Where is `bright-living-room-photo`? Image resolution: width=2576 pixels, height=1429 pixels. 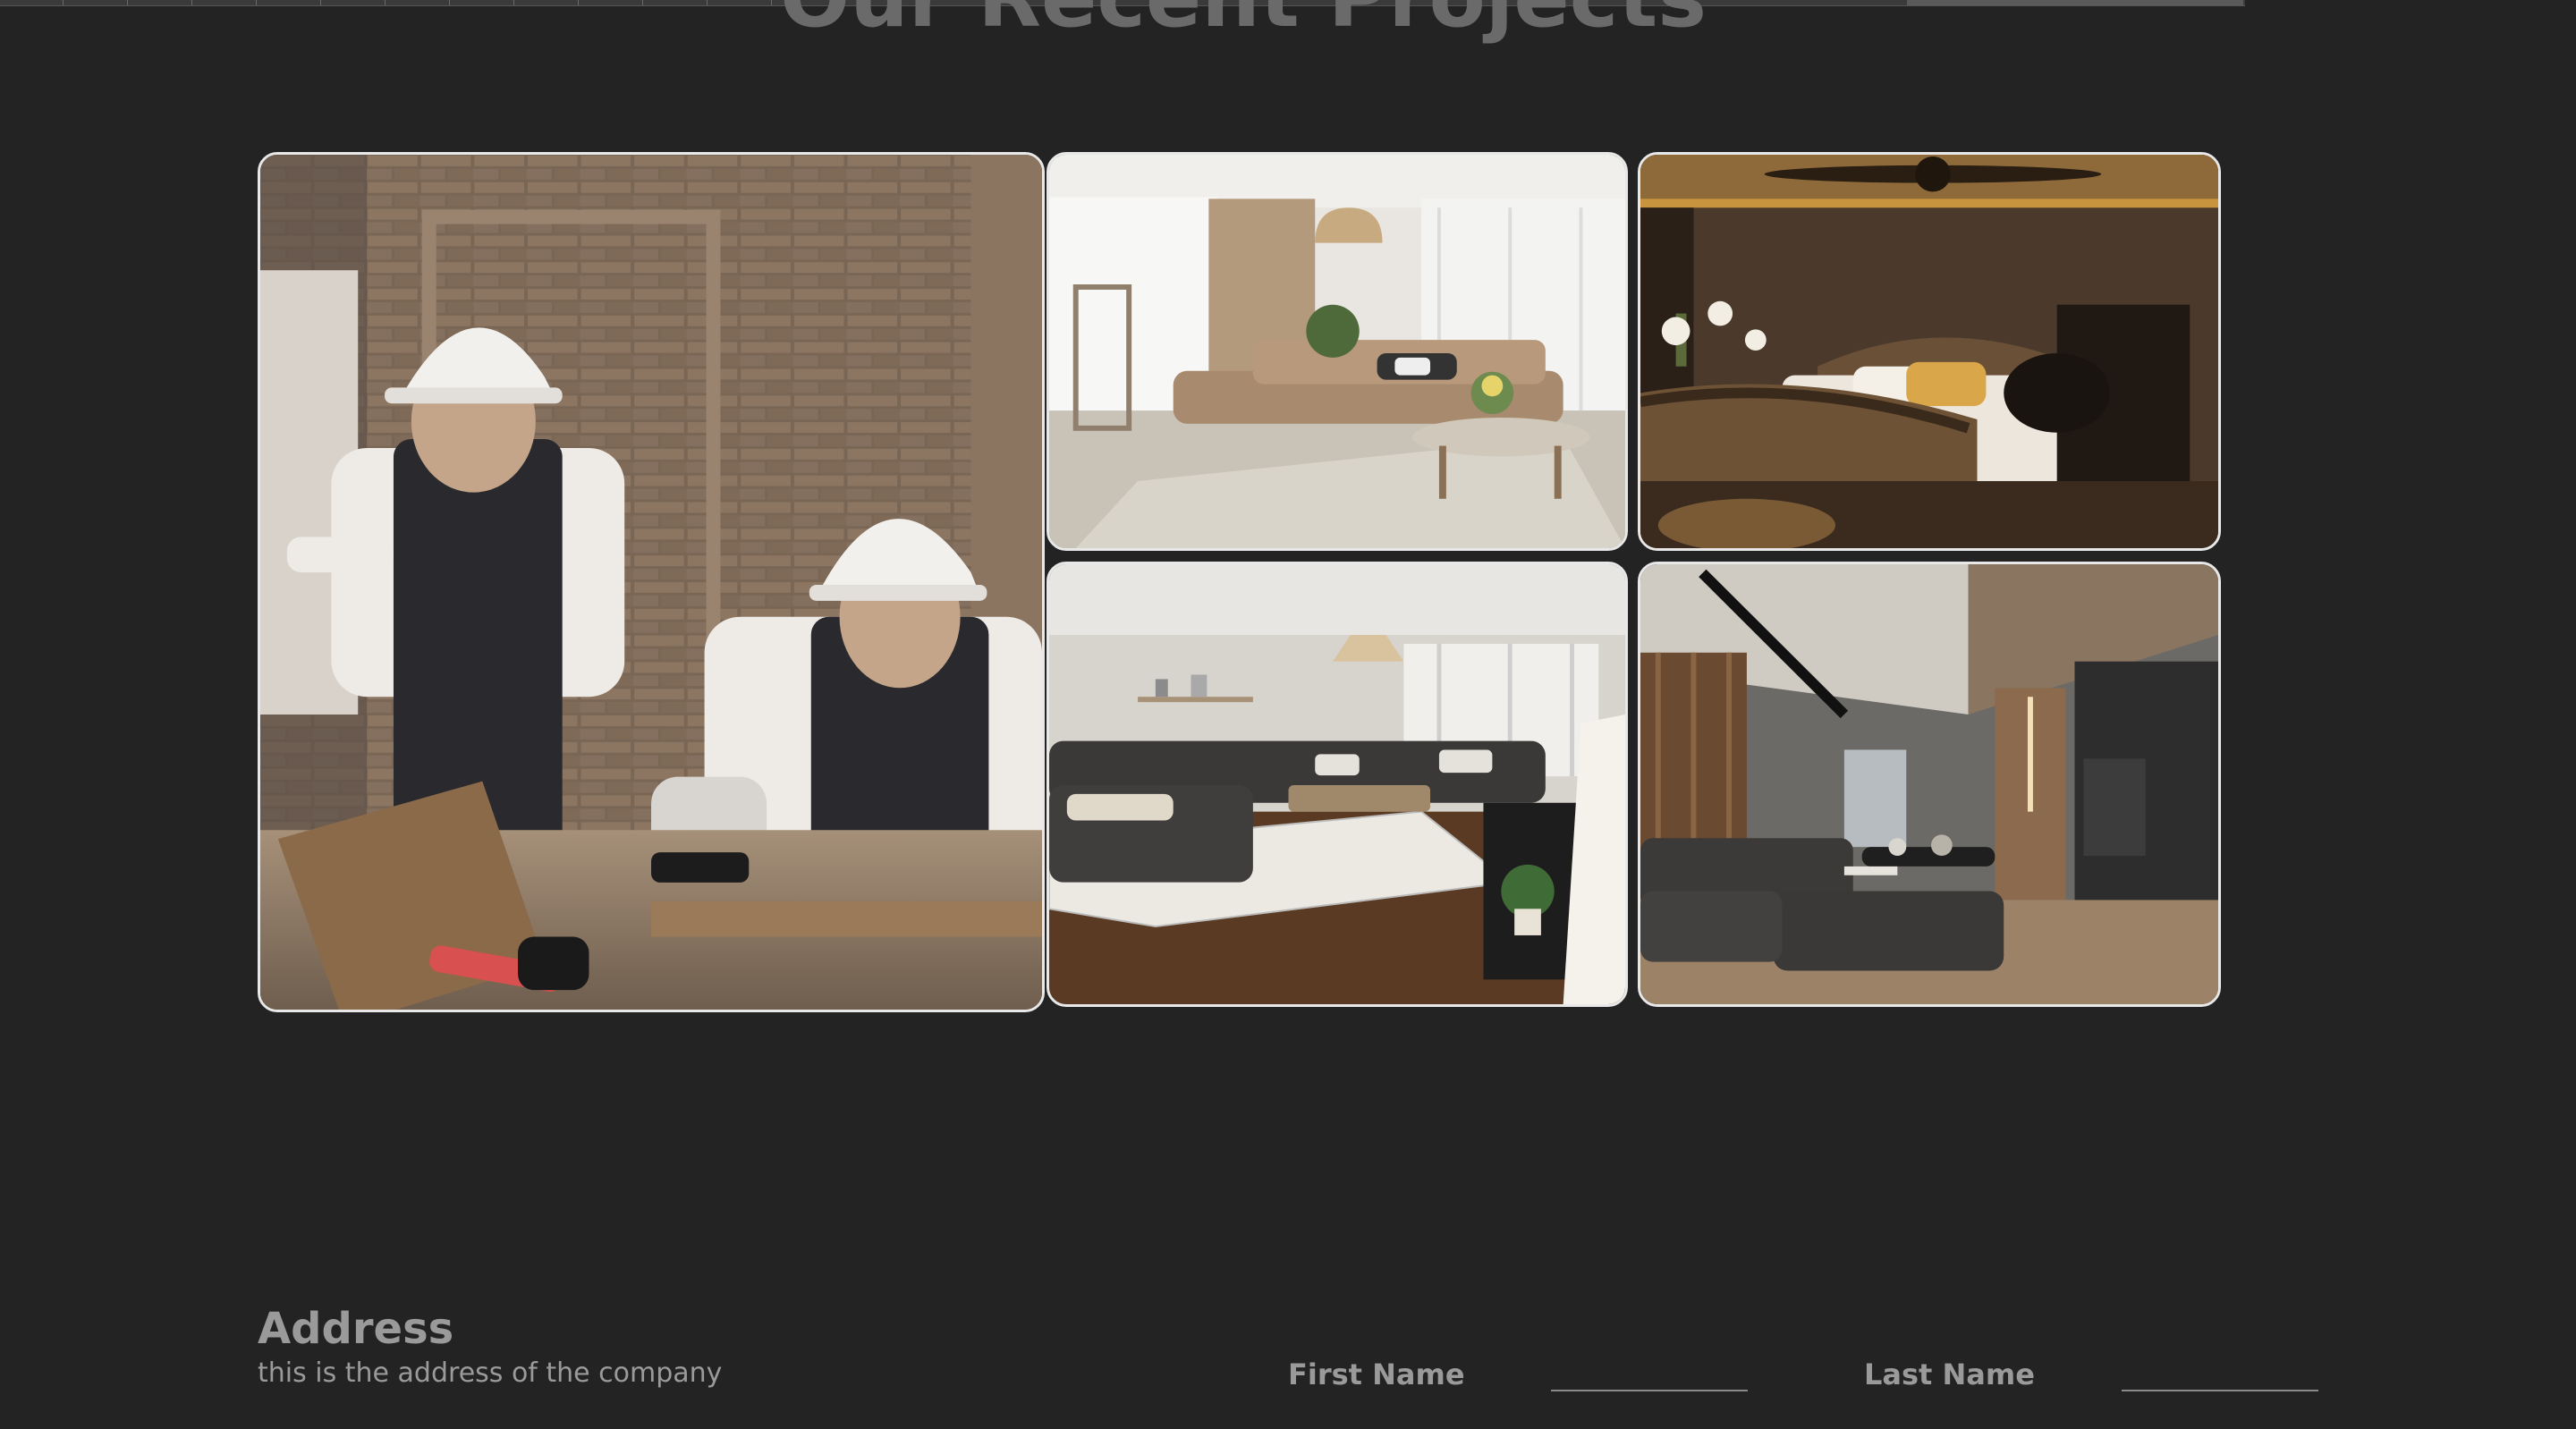
bright-living-room-photo is located at coordinates (1337, 351).